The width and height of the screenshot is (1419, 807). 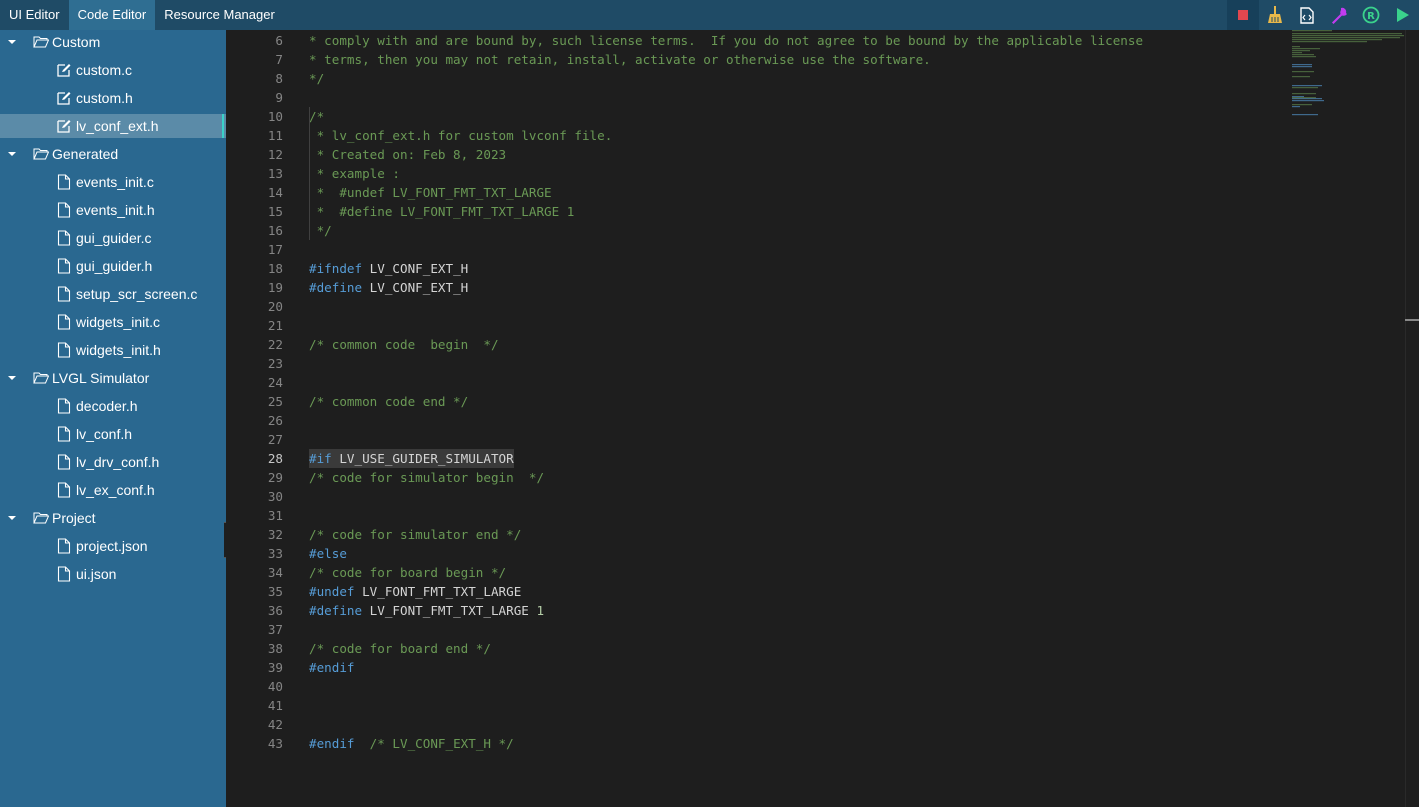 What do you see at coordinates (430, 192) in the screenshot?
I see `line-code: * #undef LV_FONT_FMT_TXT_LARGE` at bounding box center [430, 192].